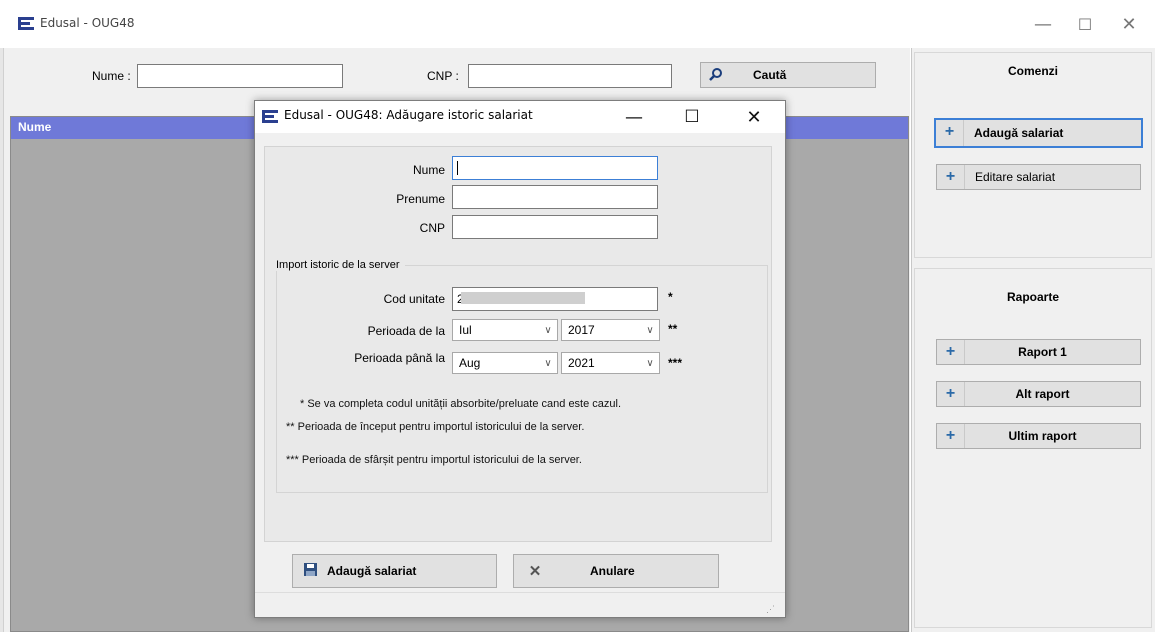 Image resolution: width=1155 pixels, height=632 pixels. What do you see at coordinates (1015, 177) in the screenshot?
I see `edit-employee-label: Editare salariat` at bounding box center [1015, 177].